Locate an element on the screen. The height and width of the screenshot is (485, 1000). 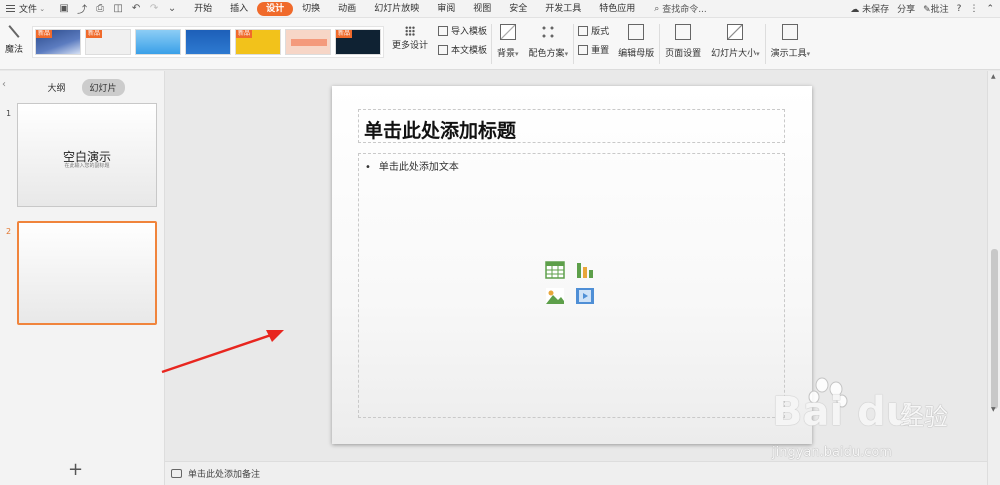
tab-slideshow: 幻灯片放映 is located at coordinates (396, 9).